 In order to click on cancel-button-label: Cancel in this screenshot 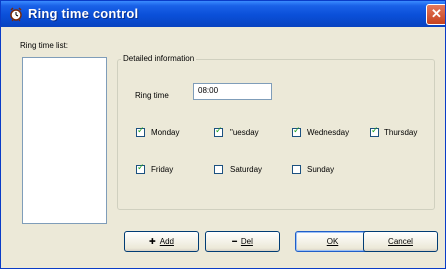, I will do `click(400, 241)`.